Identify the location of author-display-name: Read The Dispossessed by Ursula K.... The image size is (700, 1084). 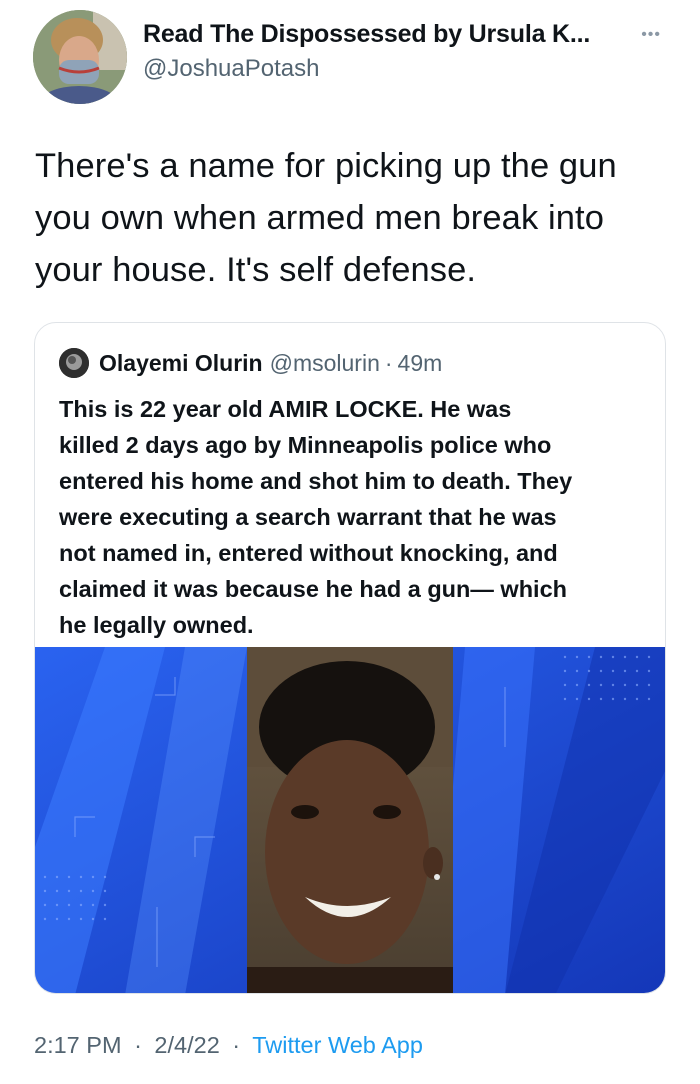
(393, 34).